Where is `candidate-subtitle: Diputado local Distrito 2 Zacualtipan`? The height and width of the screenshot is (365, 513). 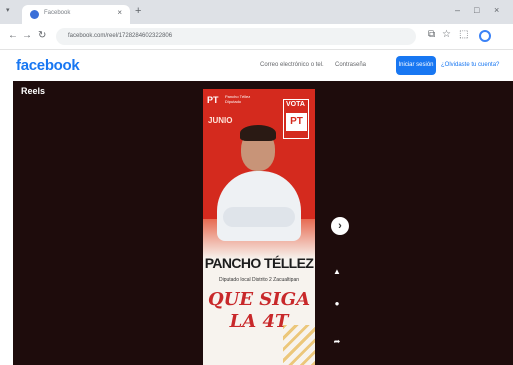
candidate-subtitle: Diputado local Distrito 2 Zacualtipan is located at coordinates (259, 280).